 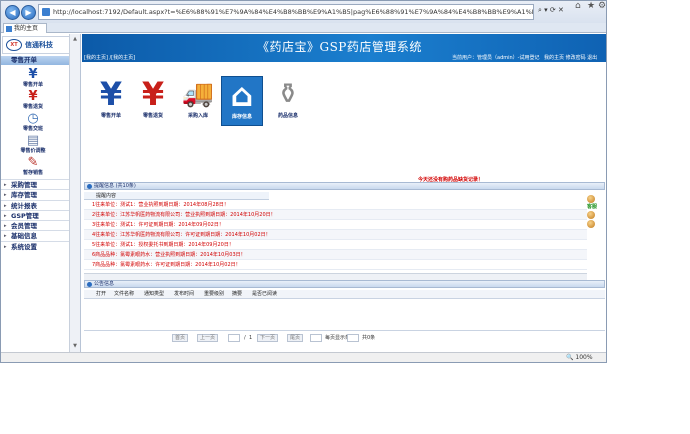 I want to click on func-purchase-in: 🚚 采购入库, so click(x=198, y=101).